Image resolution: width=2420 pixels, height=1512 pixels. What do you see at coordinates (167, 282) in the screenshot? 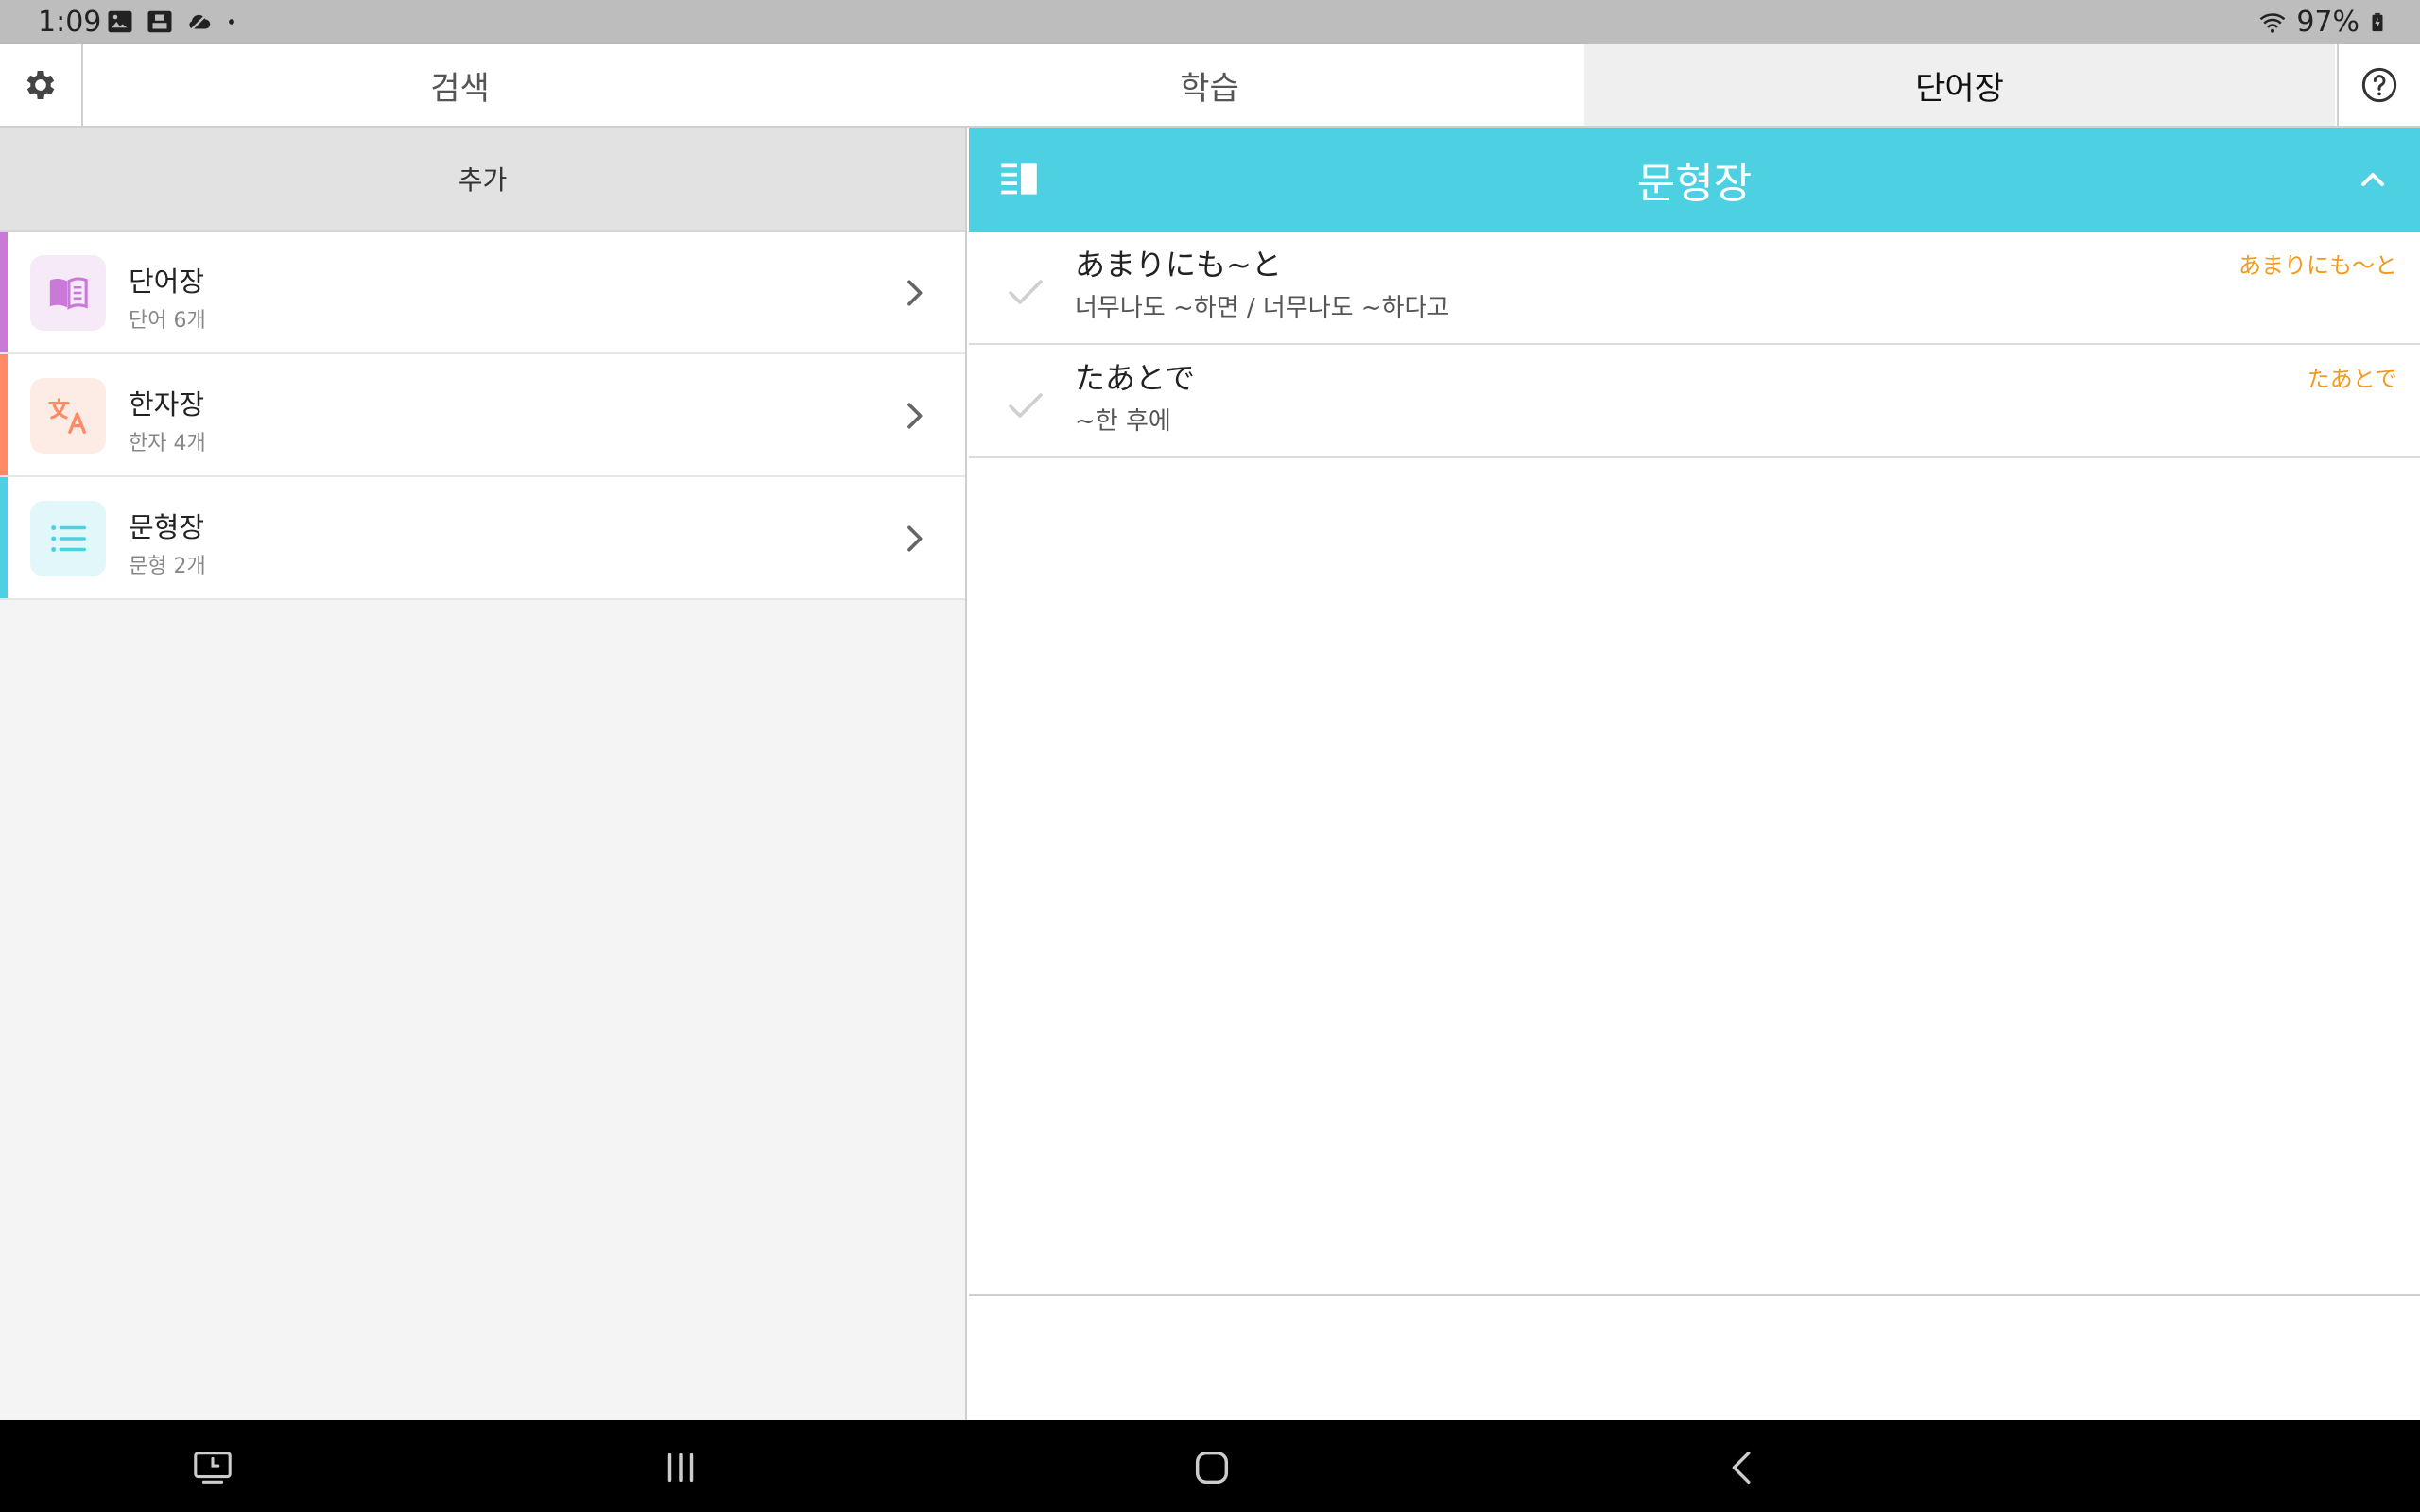
I see `item-title: 단어장` at bounding box center [167, 282].